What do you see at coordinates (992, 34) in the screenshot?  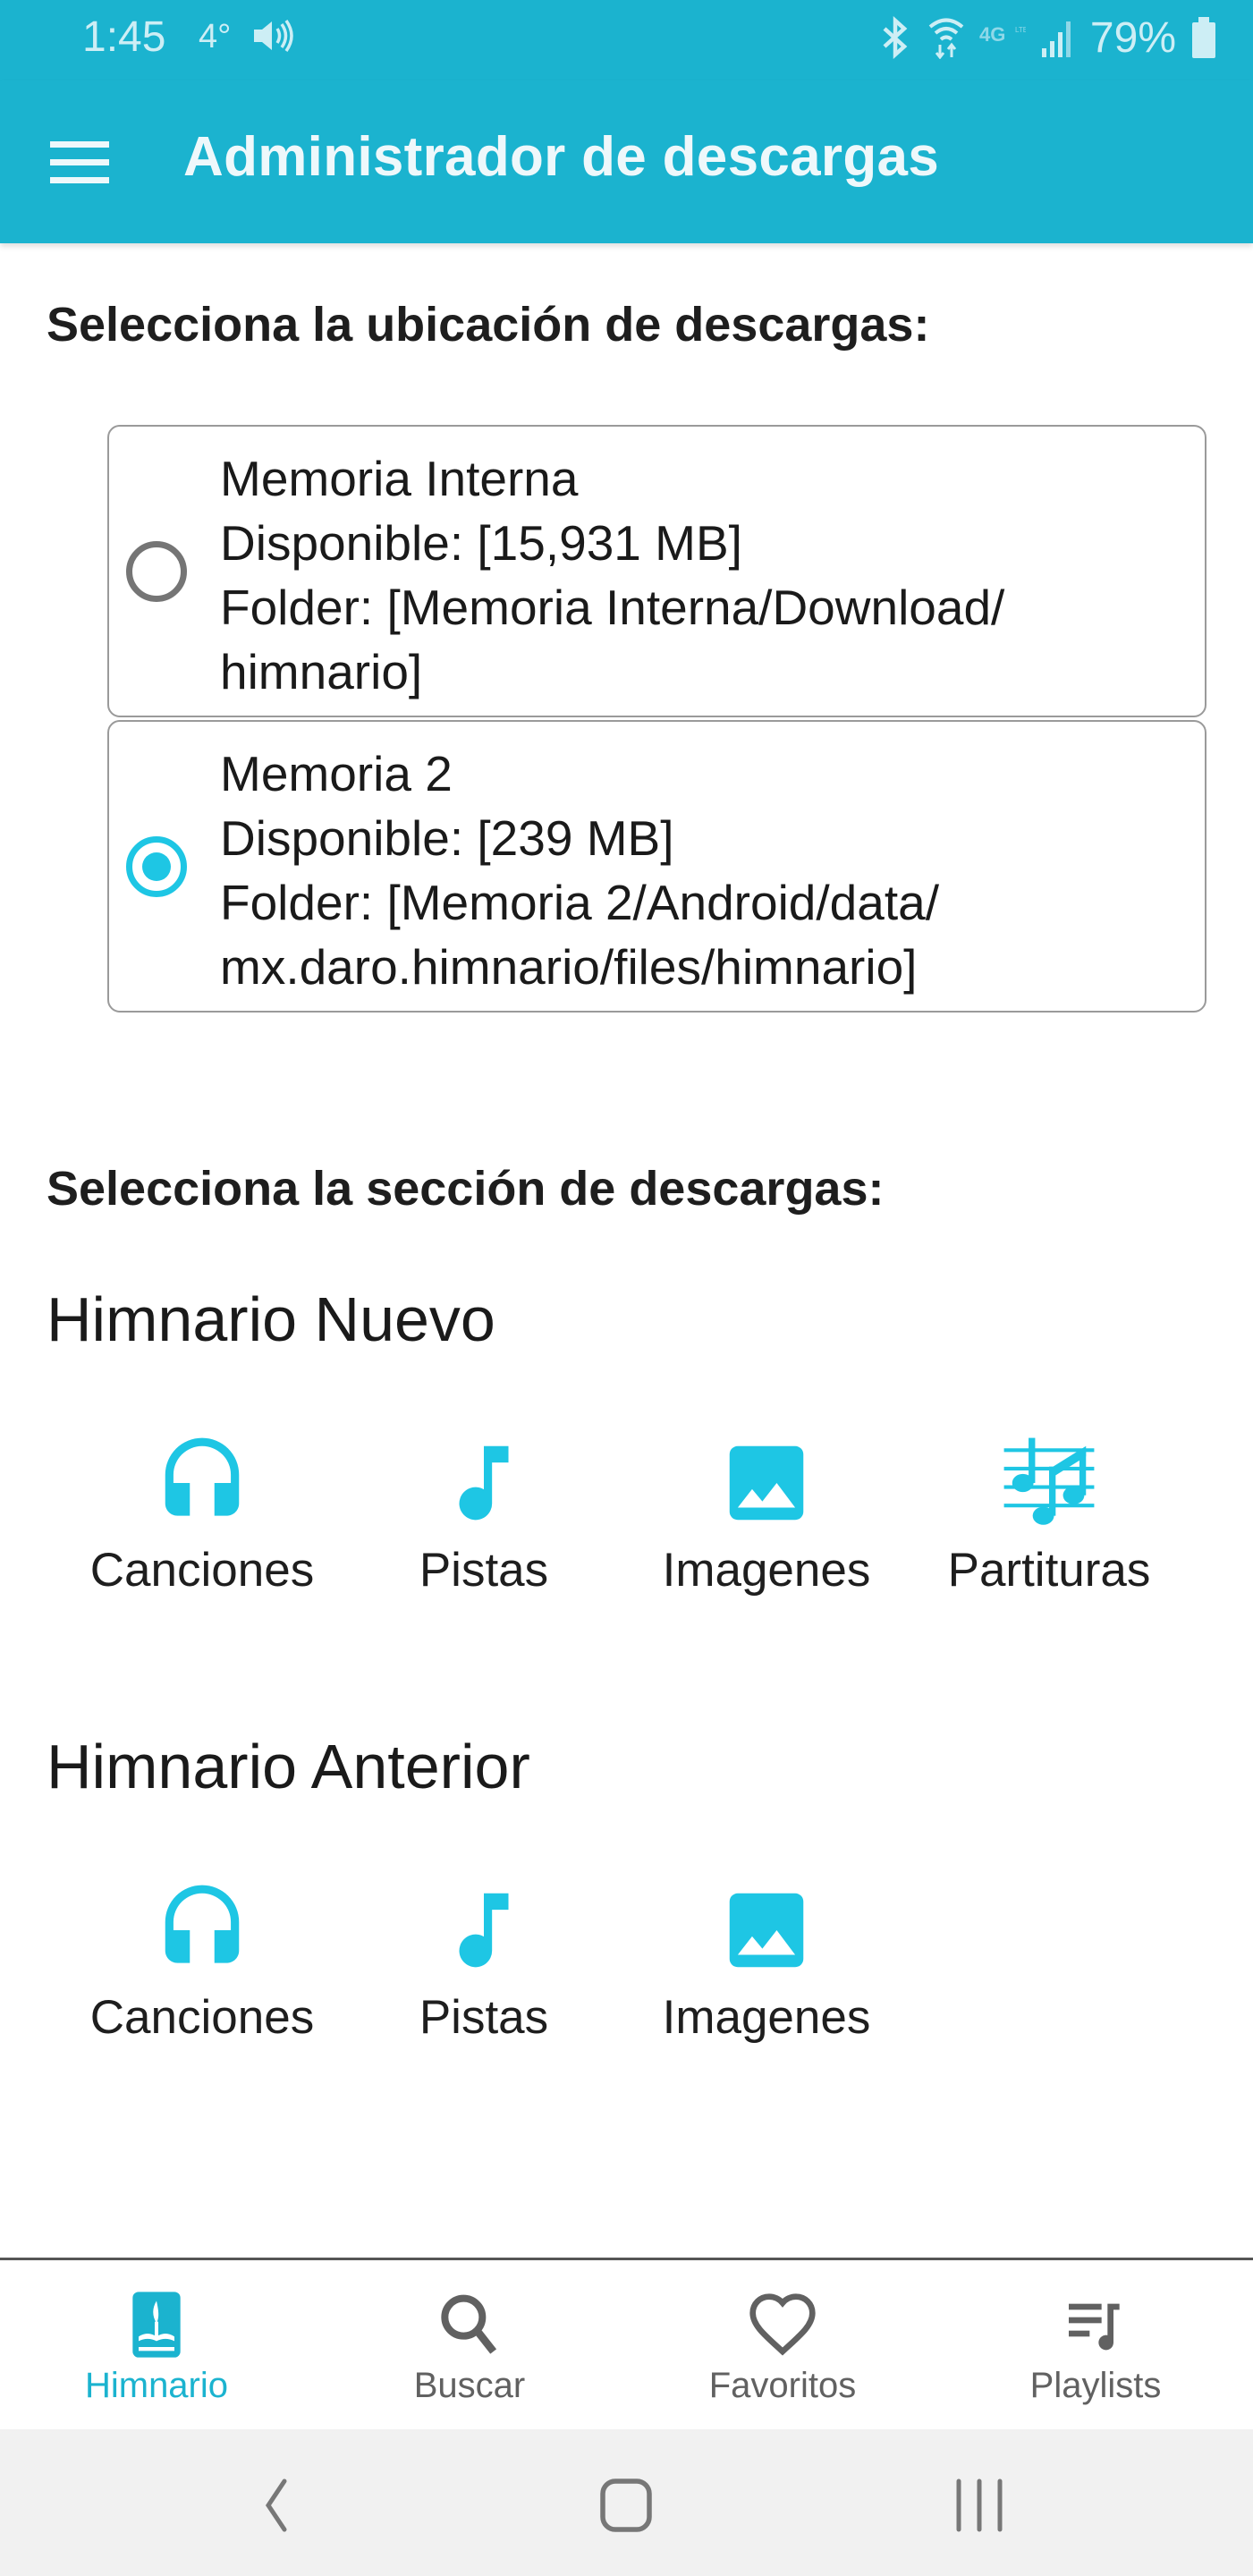 I see `svg-text: 4G` at bounding box center [992, 34].